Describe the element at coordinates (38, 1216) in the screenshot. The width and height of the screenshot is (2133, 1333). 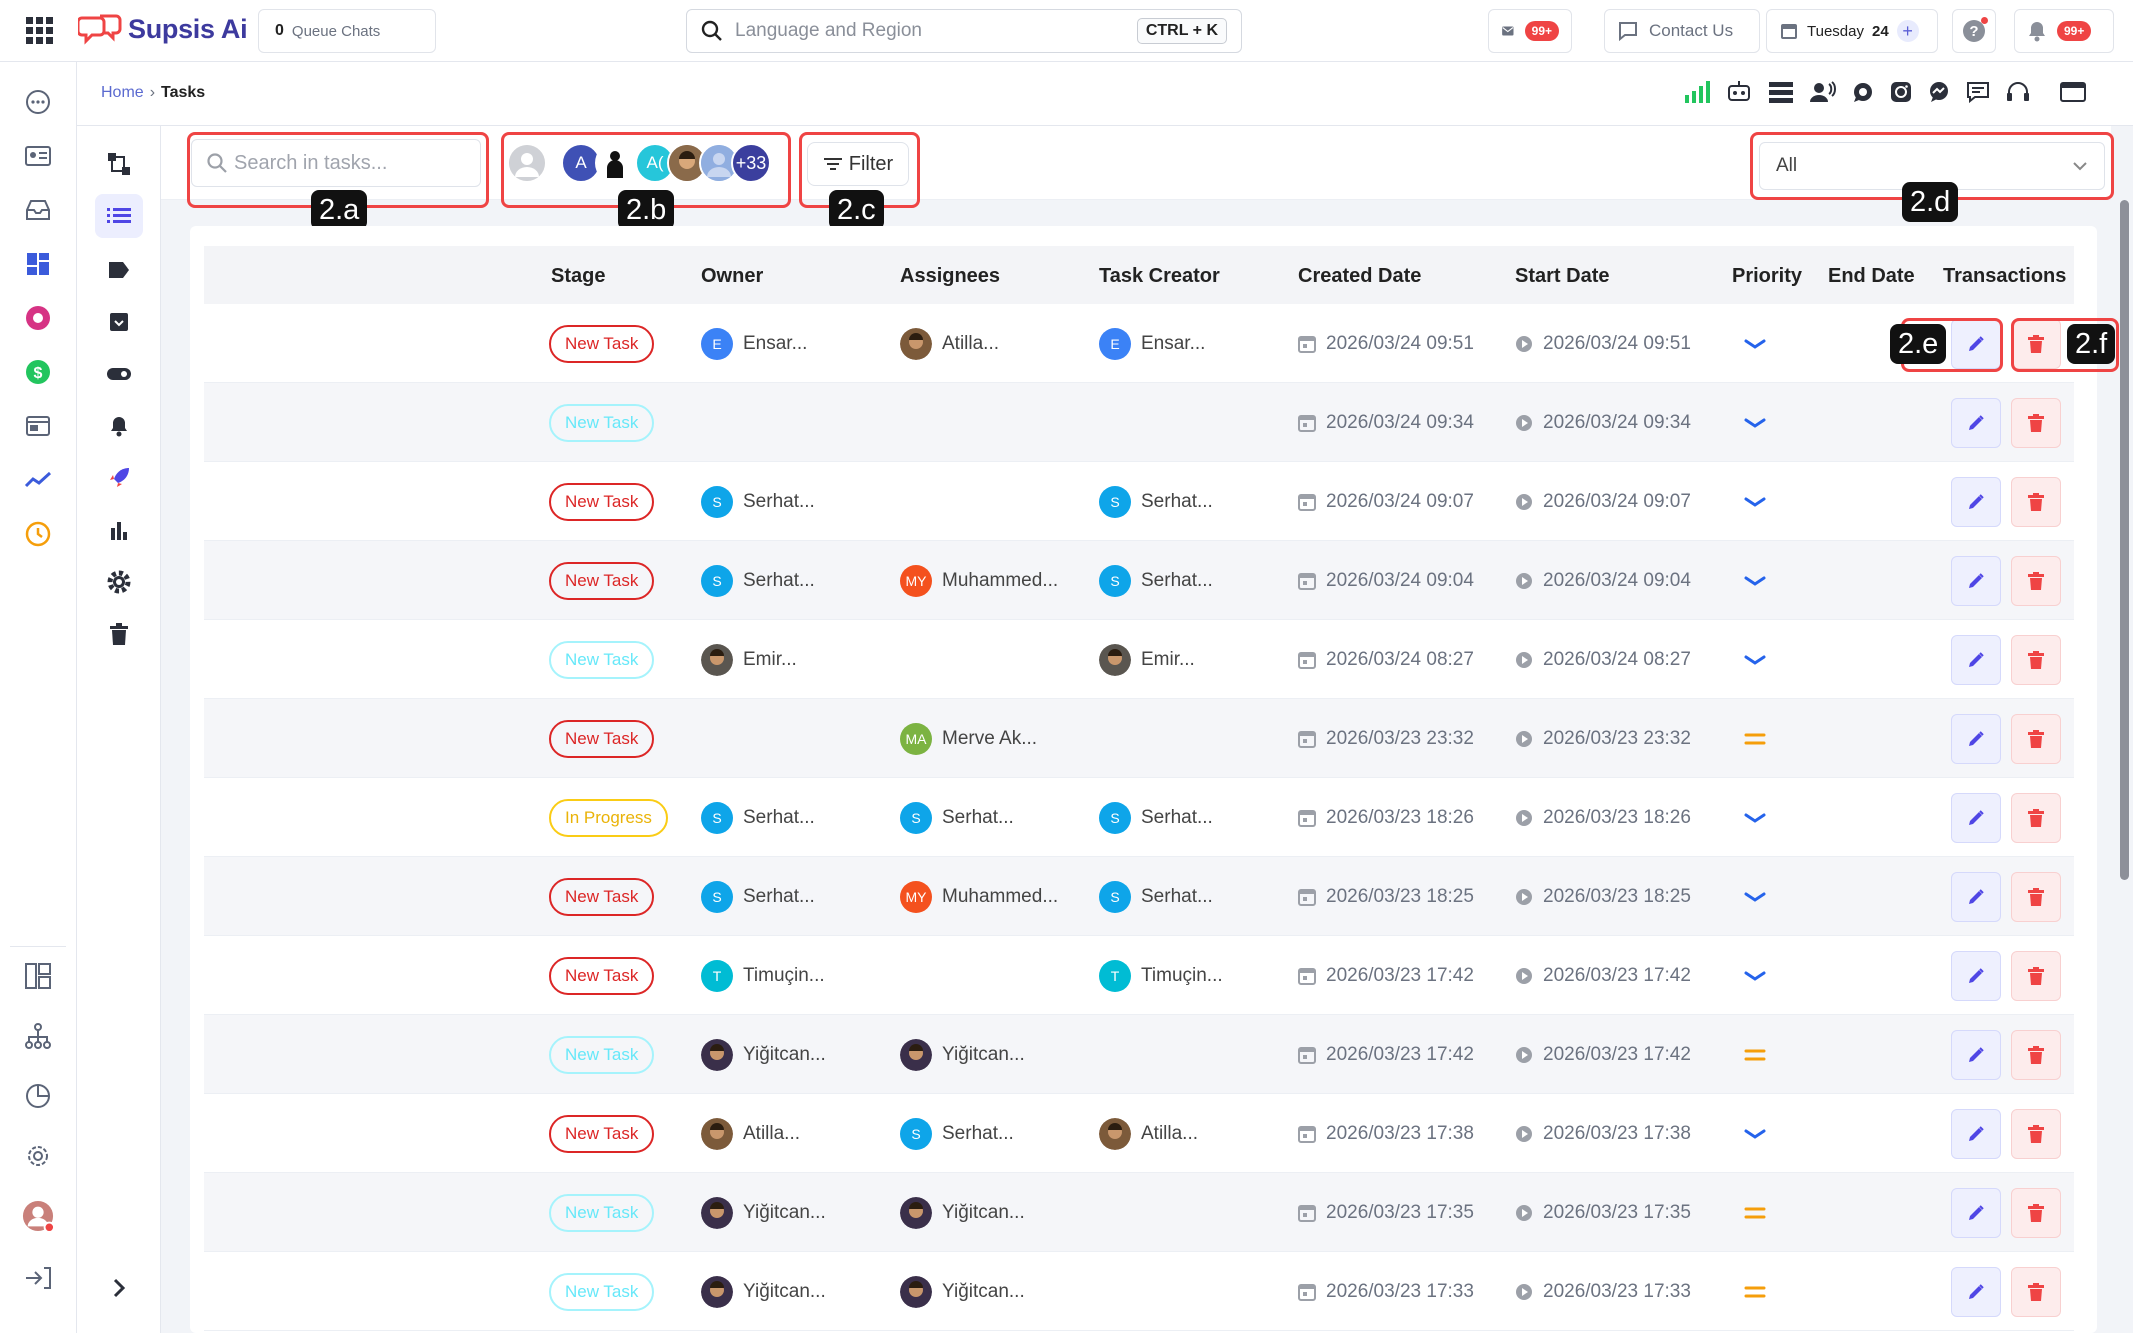
I see `user-avatar` at that location.